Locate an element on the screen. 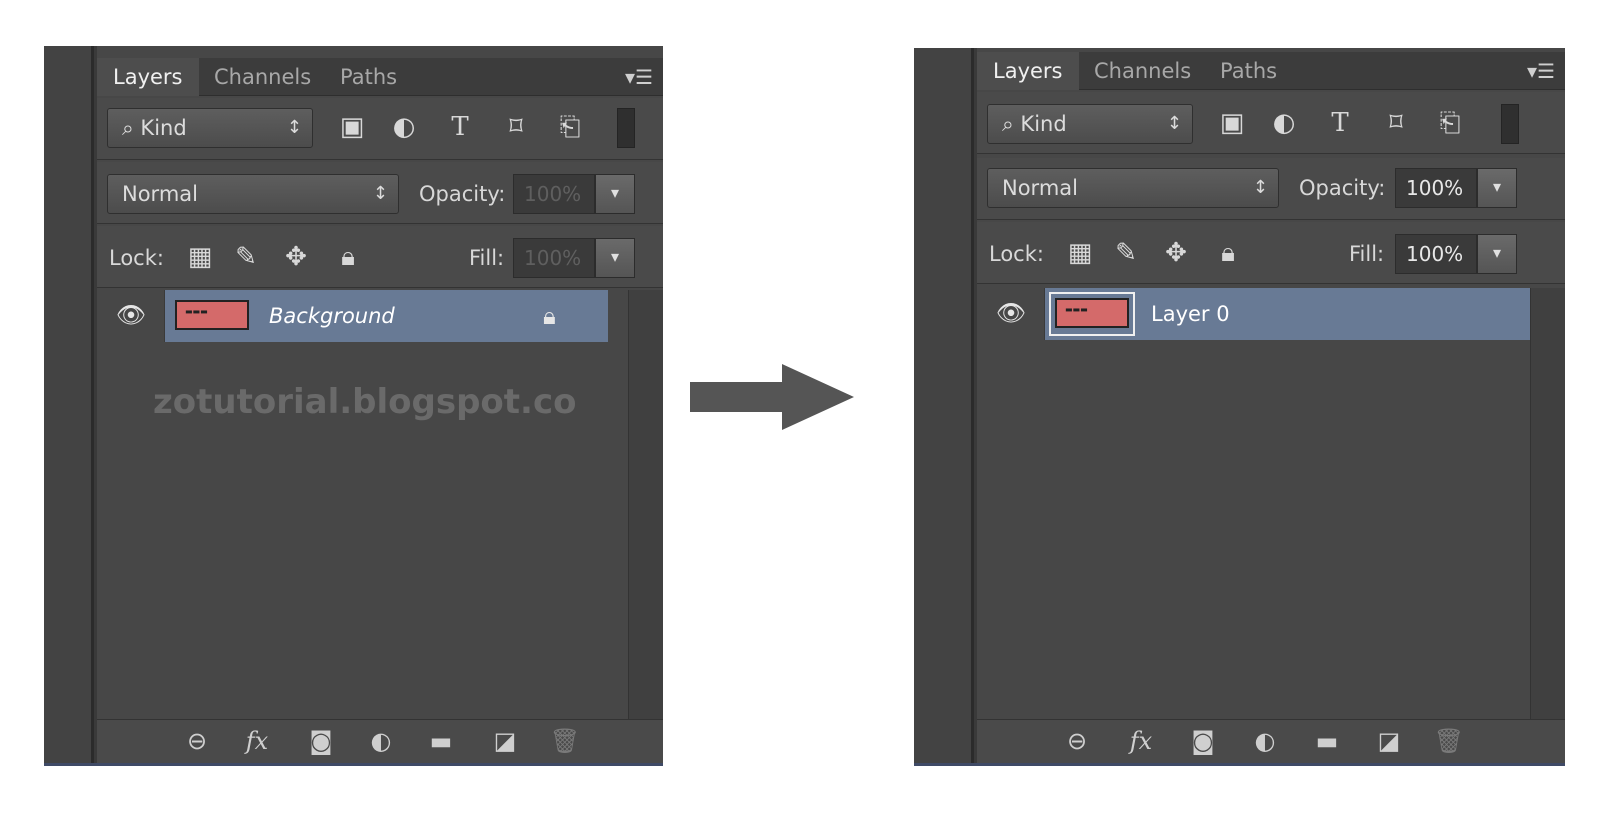 This screenshot has height=816, width=1600. transition-arrow is located at coordinates (772, 397).